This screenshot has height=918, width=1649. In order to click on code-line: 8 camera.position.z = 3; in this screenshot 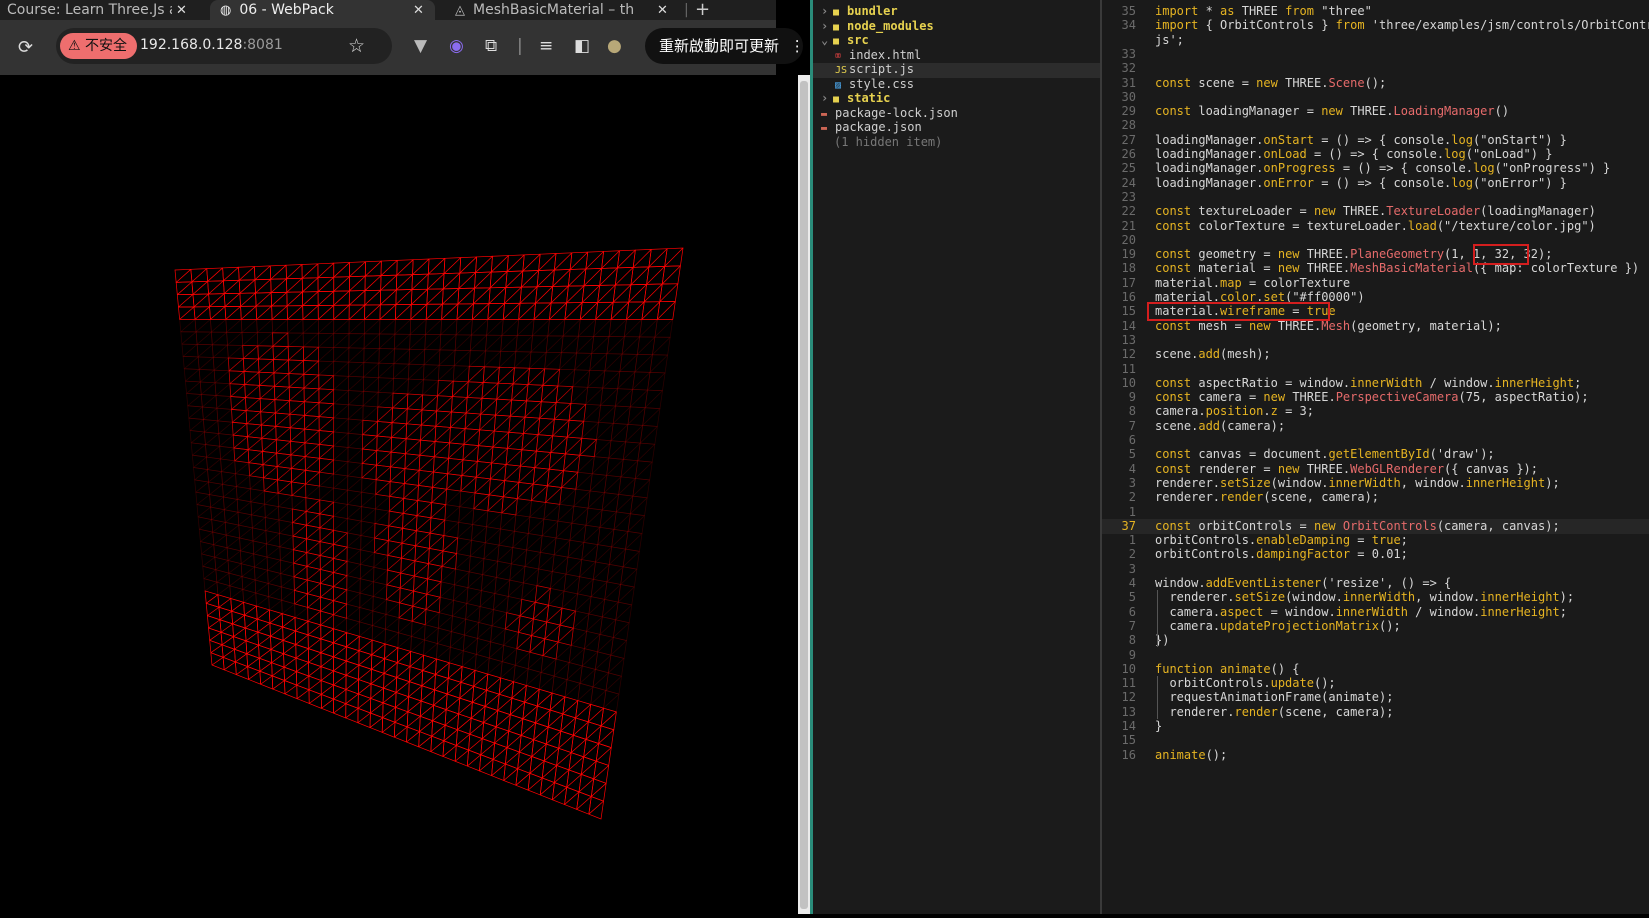, I will do `click(1375, 411)`.